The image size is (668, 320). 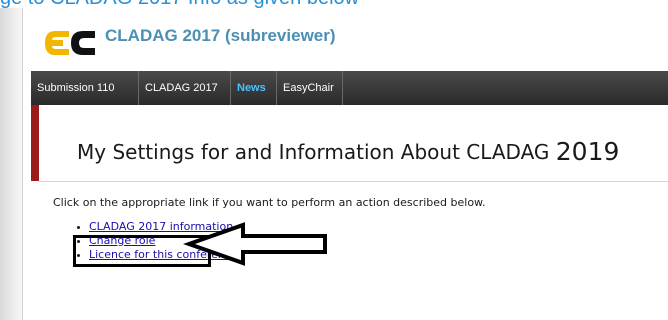 What do you see at coordinates (220, 35) in the screenshot?
I see `app-title: CLADAG 2017 (subreviewer)` at bounding box center [220, 35].